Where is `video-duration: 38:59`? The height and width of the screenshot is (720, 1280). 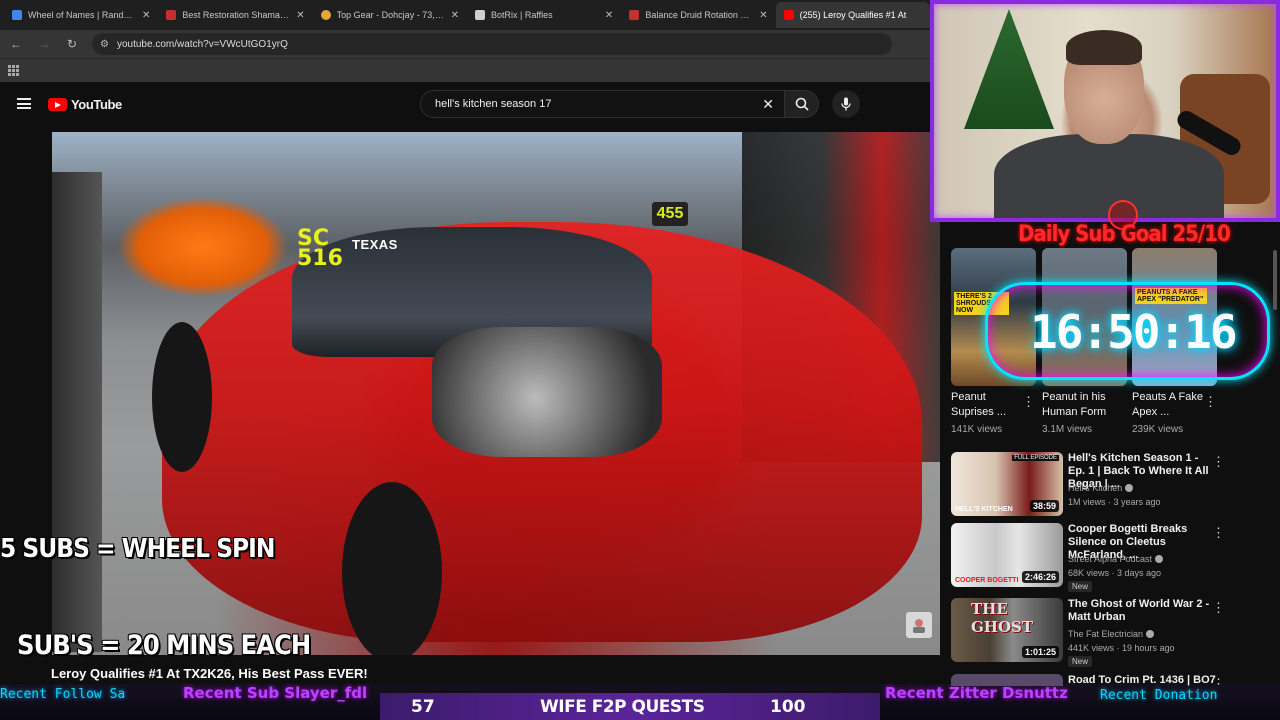 video-duration: 38:59 is located at coordinates (1044, 506).